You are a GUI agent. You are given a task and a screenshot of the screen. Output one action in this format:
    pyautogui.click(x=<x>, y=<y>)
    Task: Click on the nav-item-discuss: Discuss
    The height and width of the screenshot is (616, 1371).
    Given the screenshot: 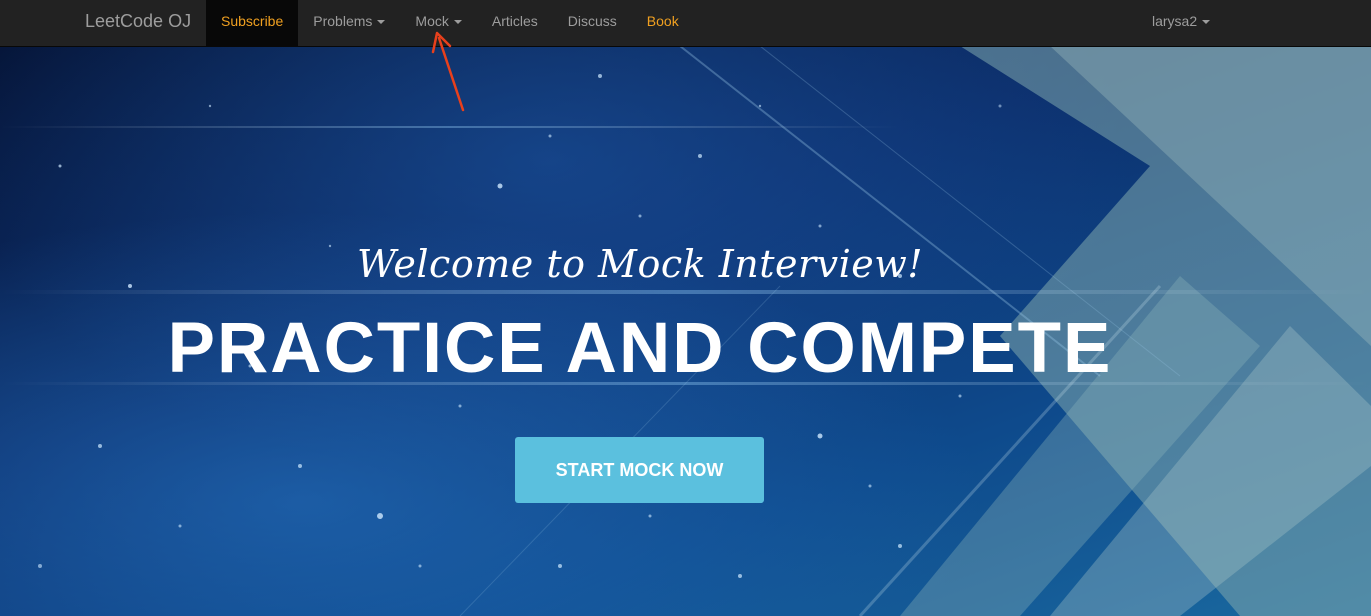 What is the action you would take?
    pyautogui.click(x=592, y=23)
    